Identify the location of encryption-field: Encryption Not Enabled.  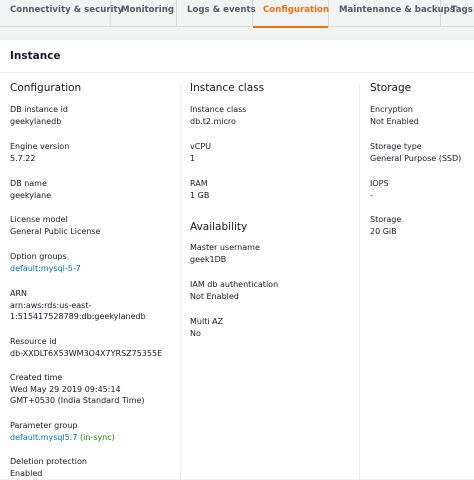
(422, 115).